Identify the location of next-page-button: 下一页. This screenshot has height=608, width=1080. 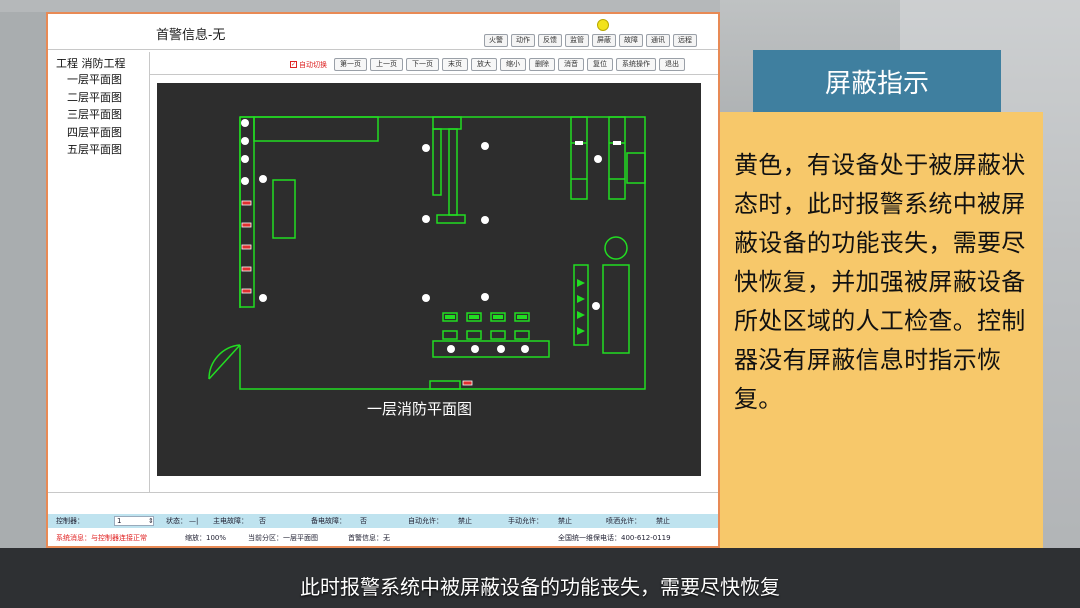
(422, 64).